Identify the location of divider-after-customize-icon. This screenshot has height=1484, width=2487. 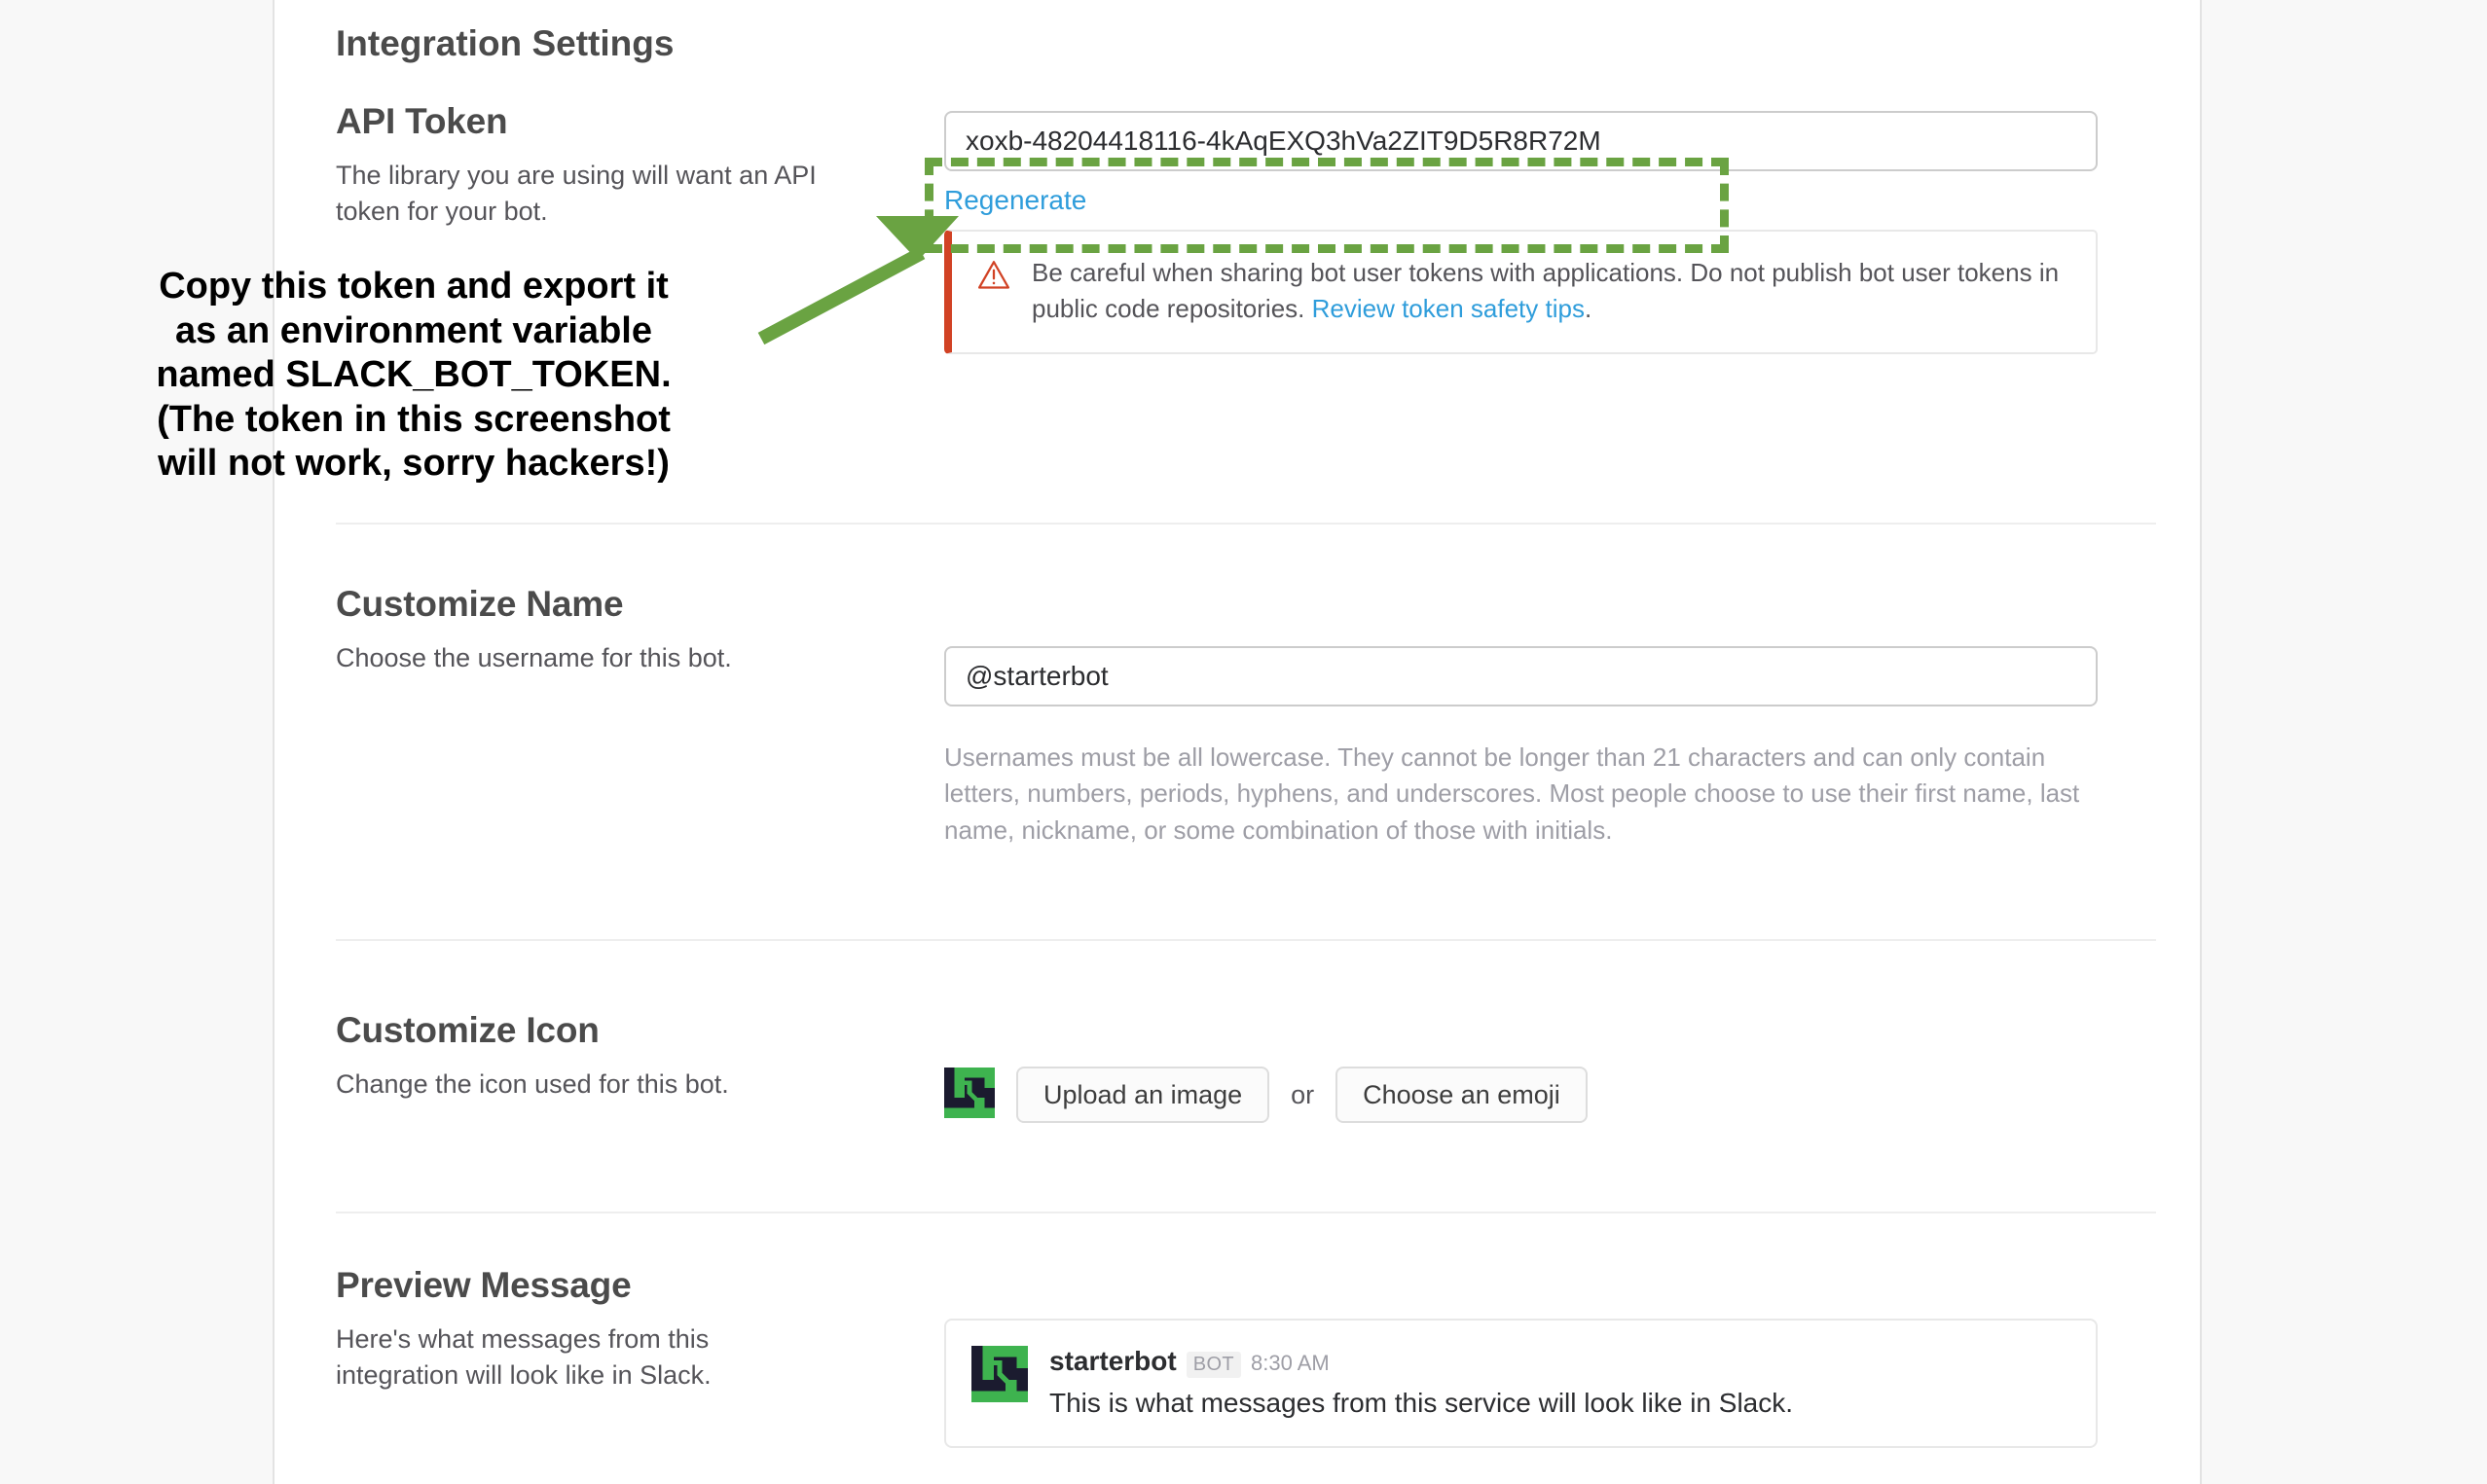
(1246, 1212).